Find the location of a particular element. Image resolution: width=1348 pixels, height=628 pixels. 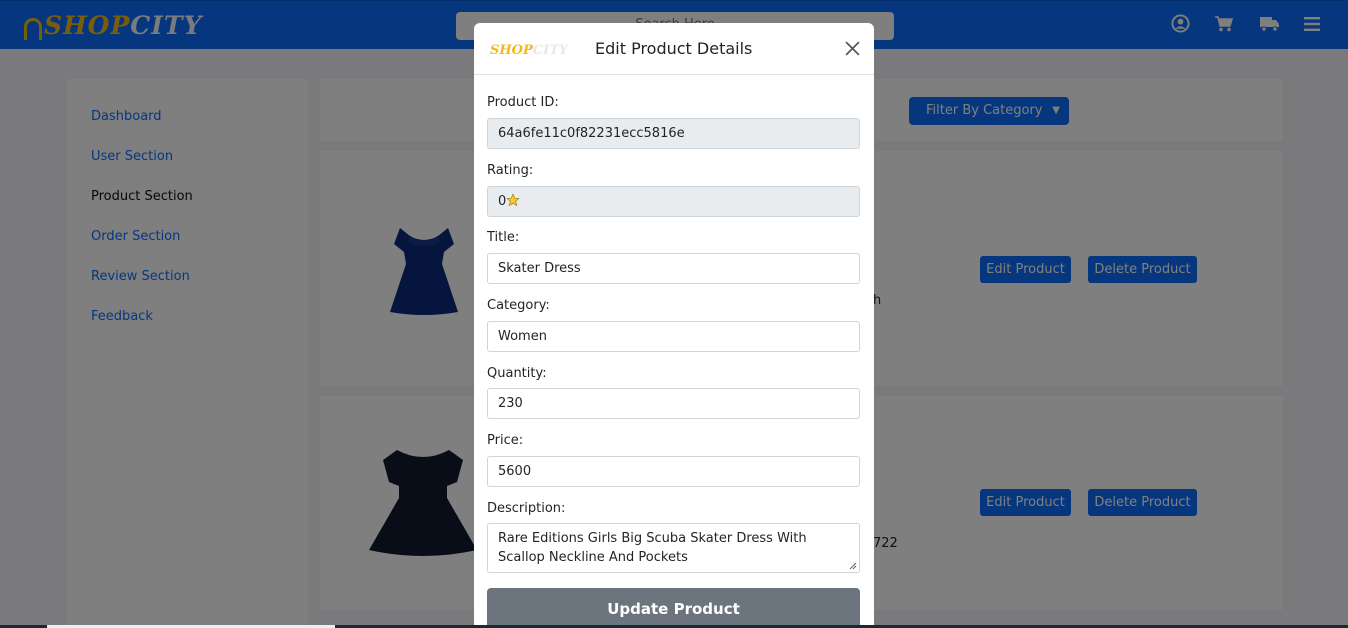

description-label: Description: is located at coordinates (526, 508).